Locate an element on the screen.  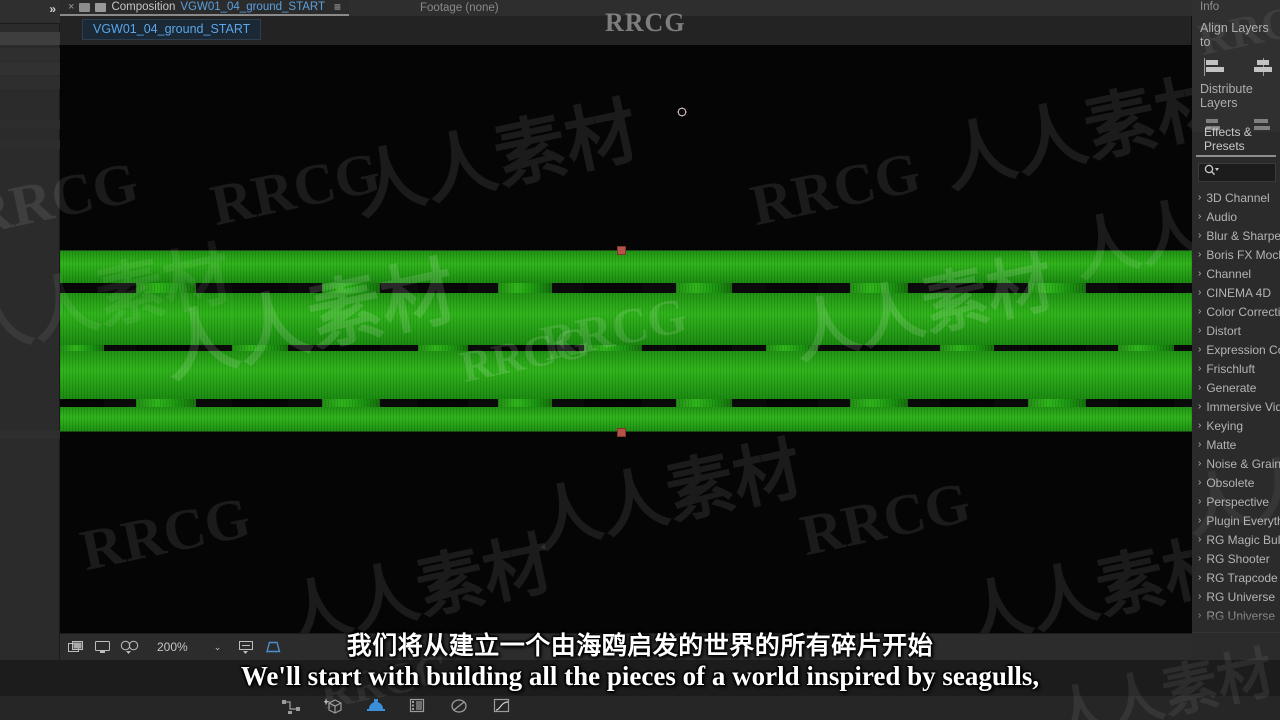
effect-category-item: › Plugin Everything is located at coordinates (1236, 520).